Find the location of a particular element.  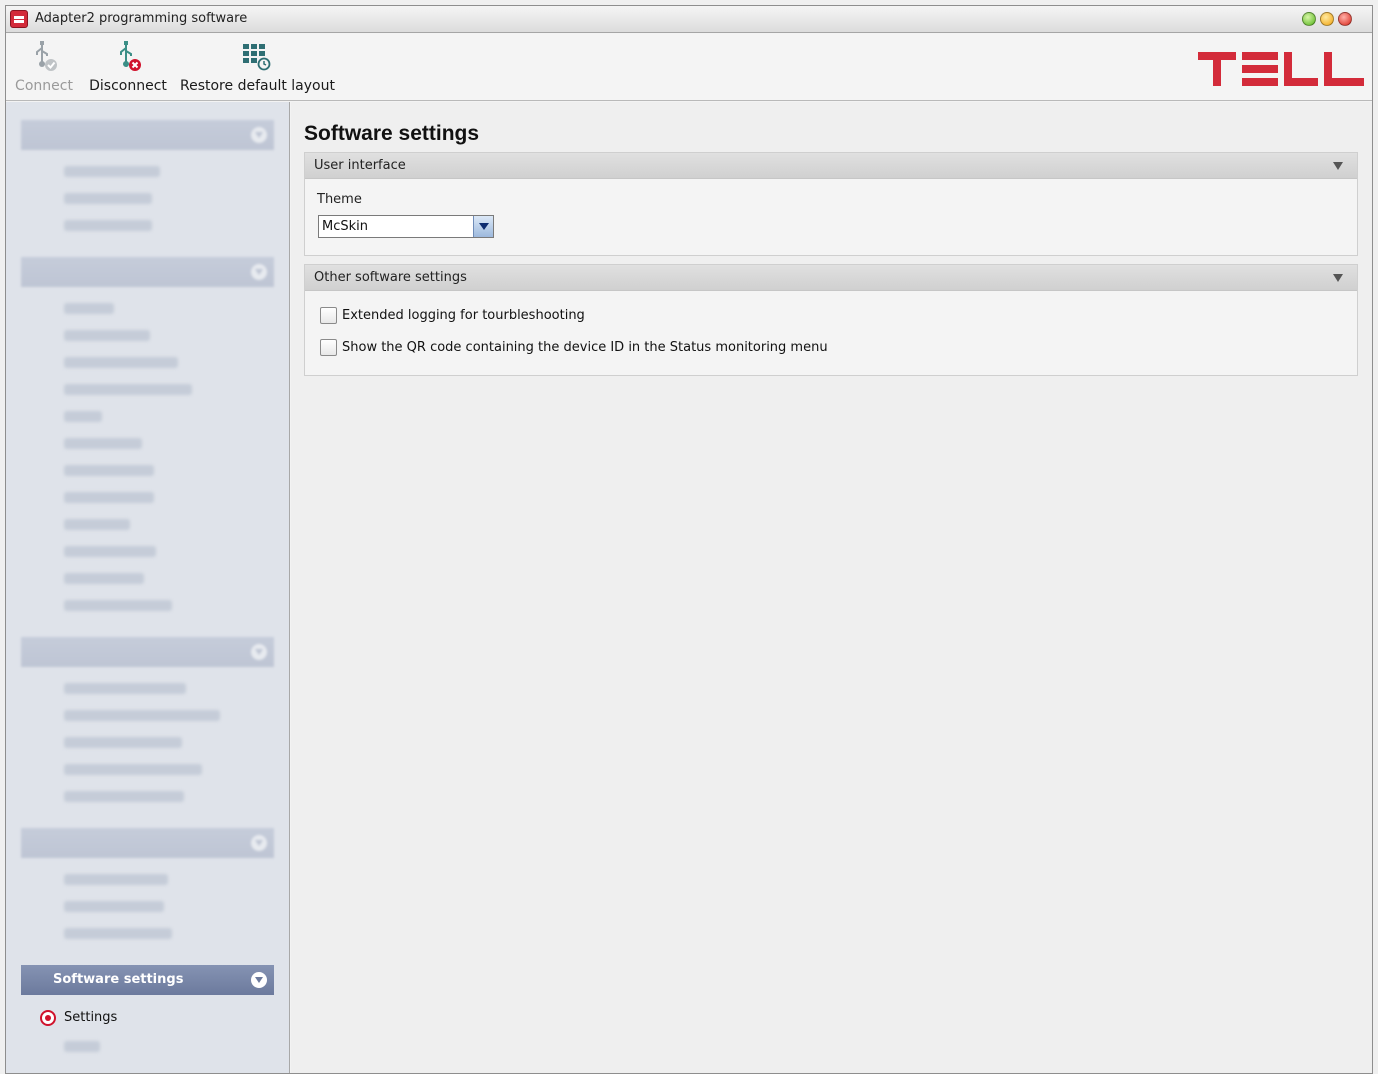

restore-layout-button: Restore default layout is located at coordinates (257, 69).